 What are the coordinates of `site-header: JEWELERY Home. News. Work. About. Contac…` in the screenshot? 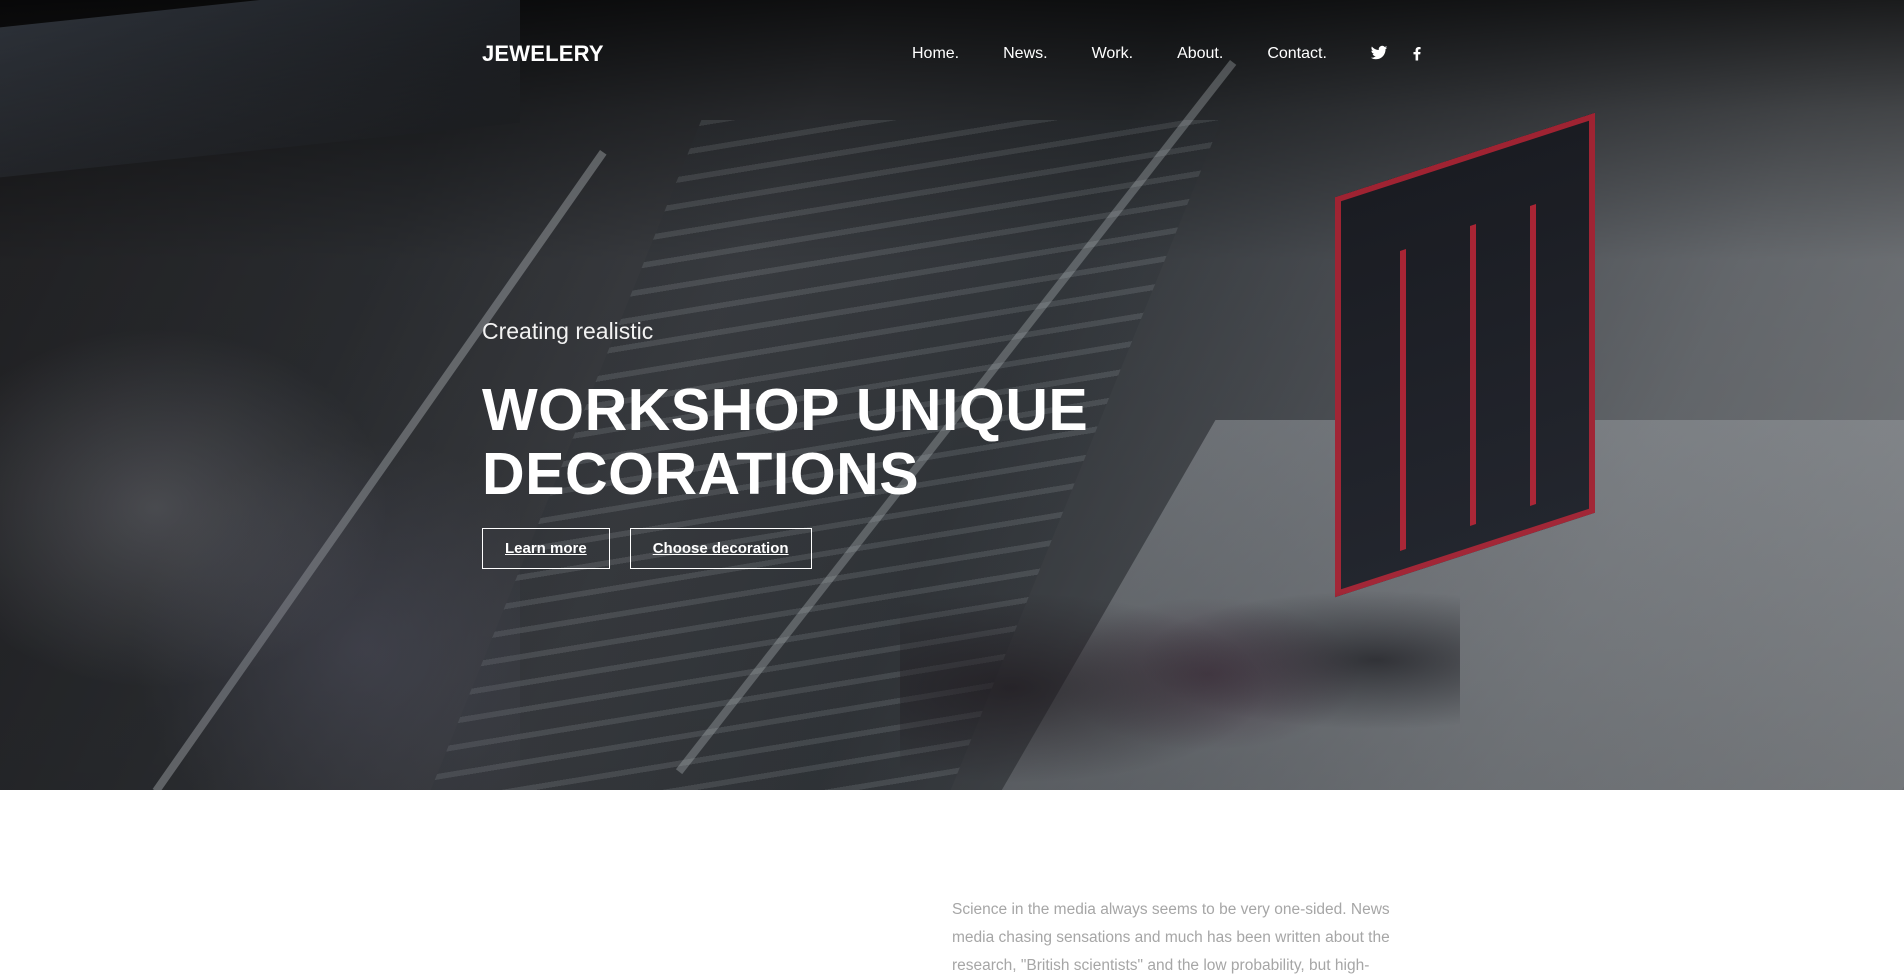 It's located at (952, 55).